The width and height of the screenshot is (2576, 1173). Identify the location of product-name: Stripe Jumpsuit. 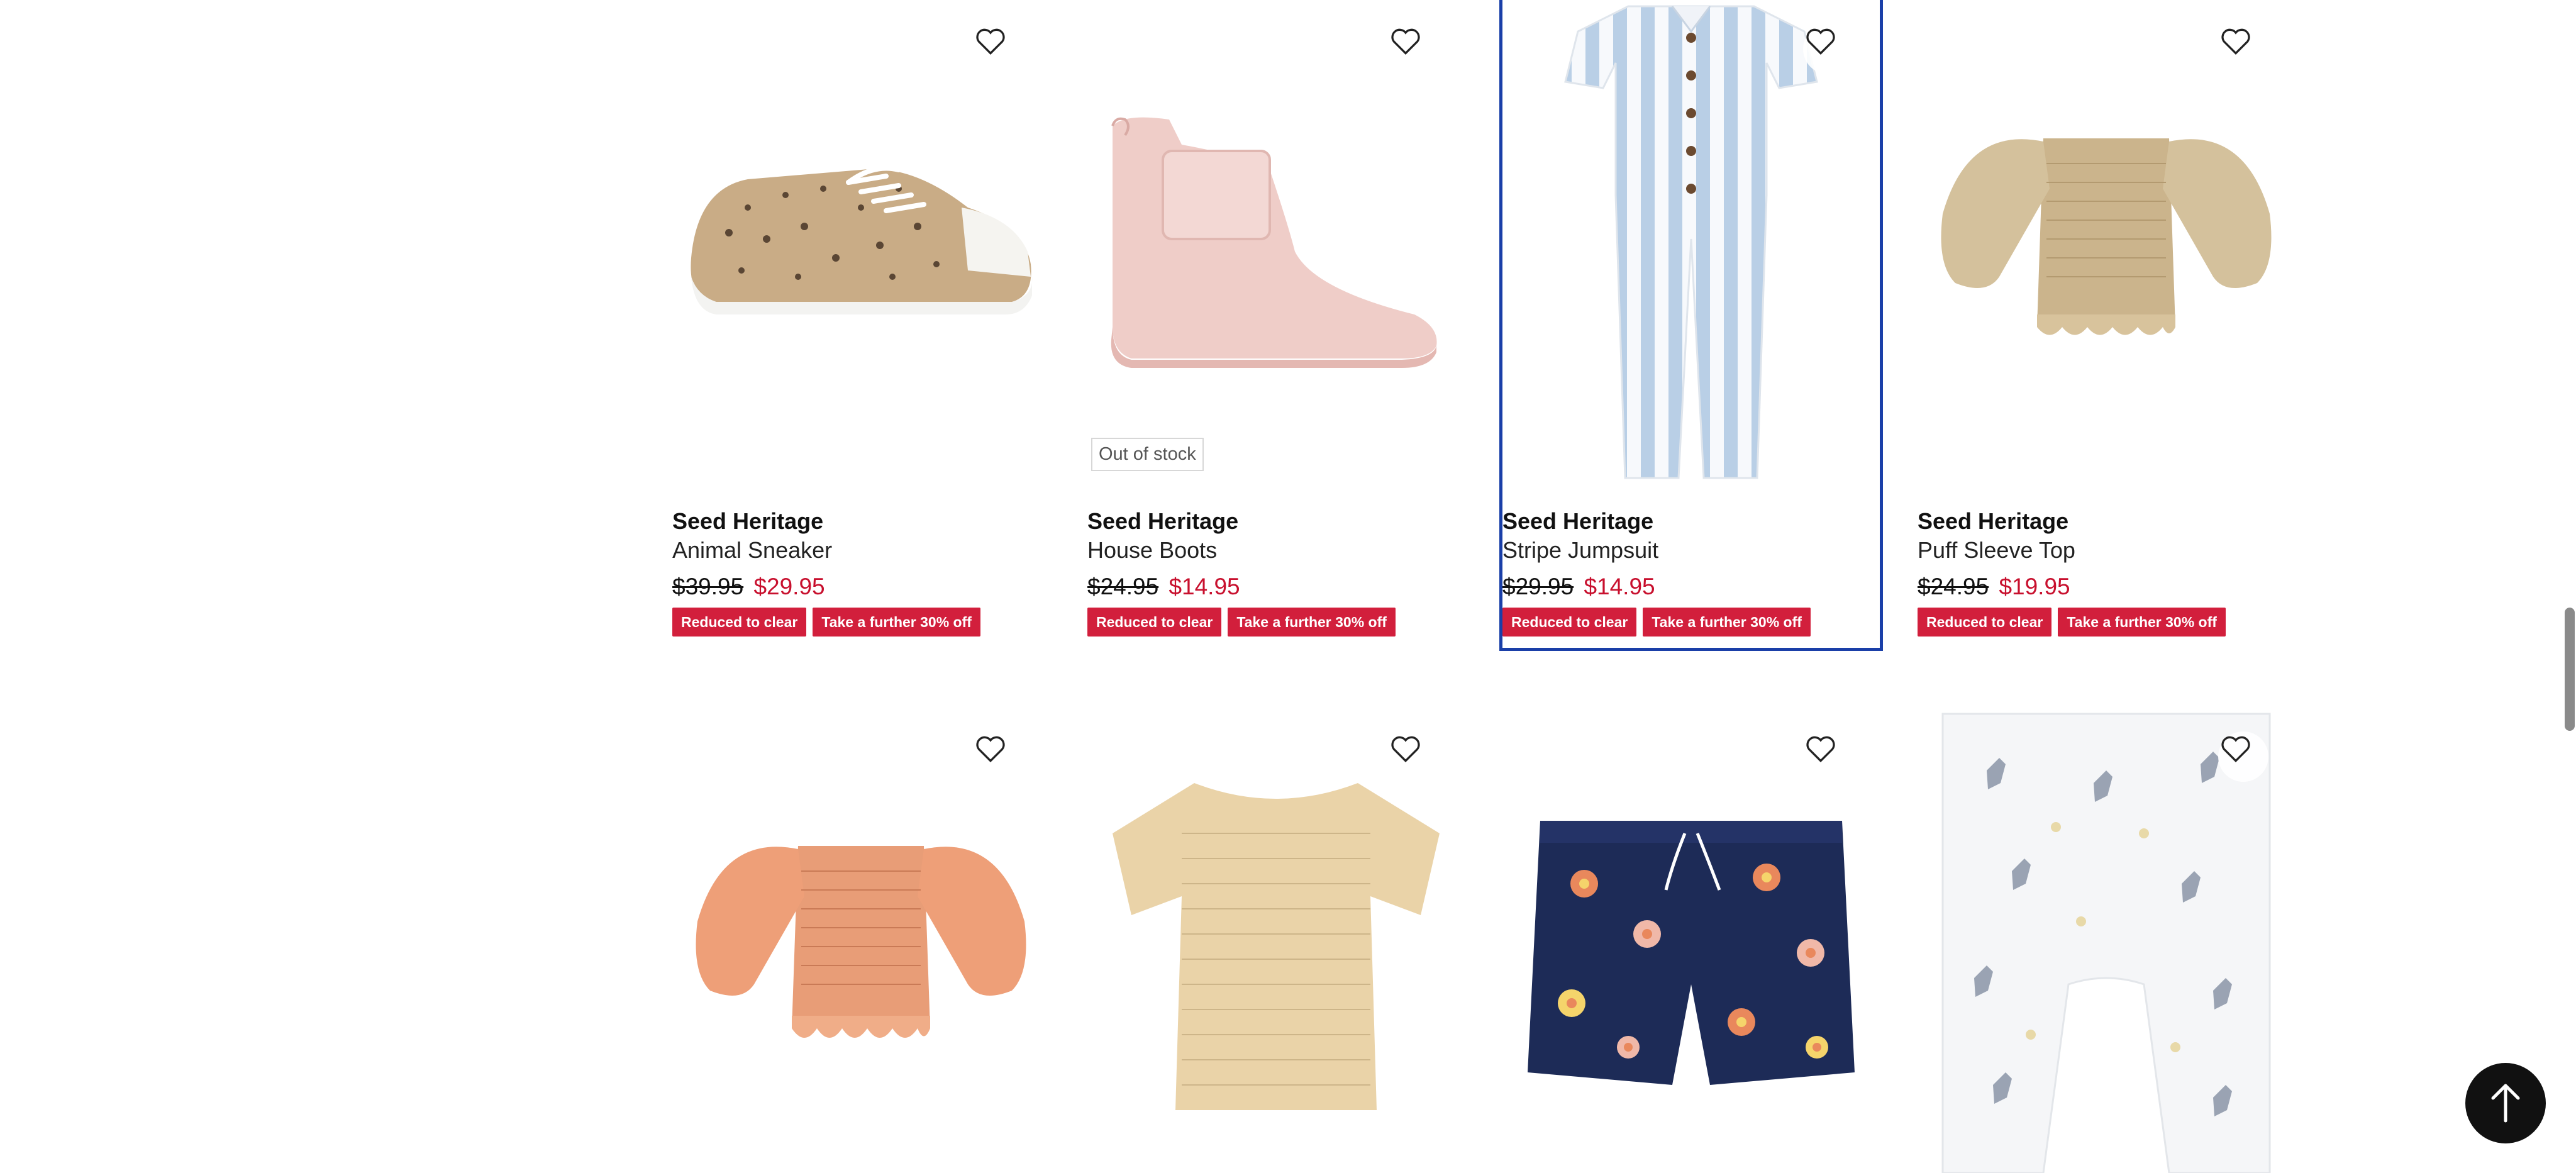
(1691, 550).